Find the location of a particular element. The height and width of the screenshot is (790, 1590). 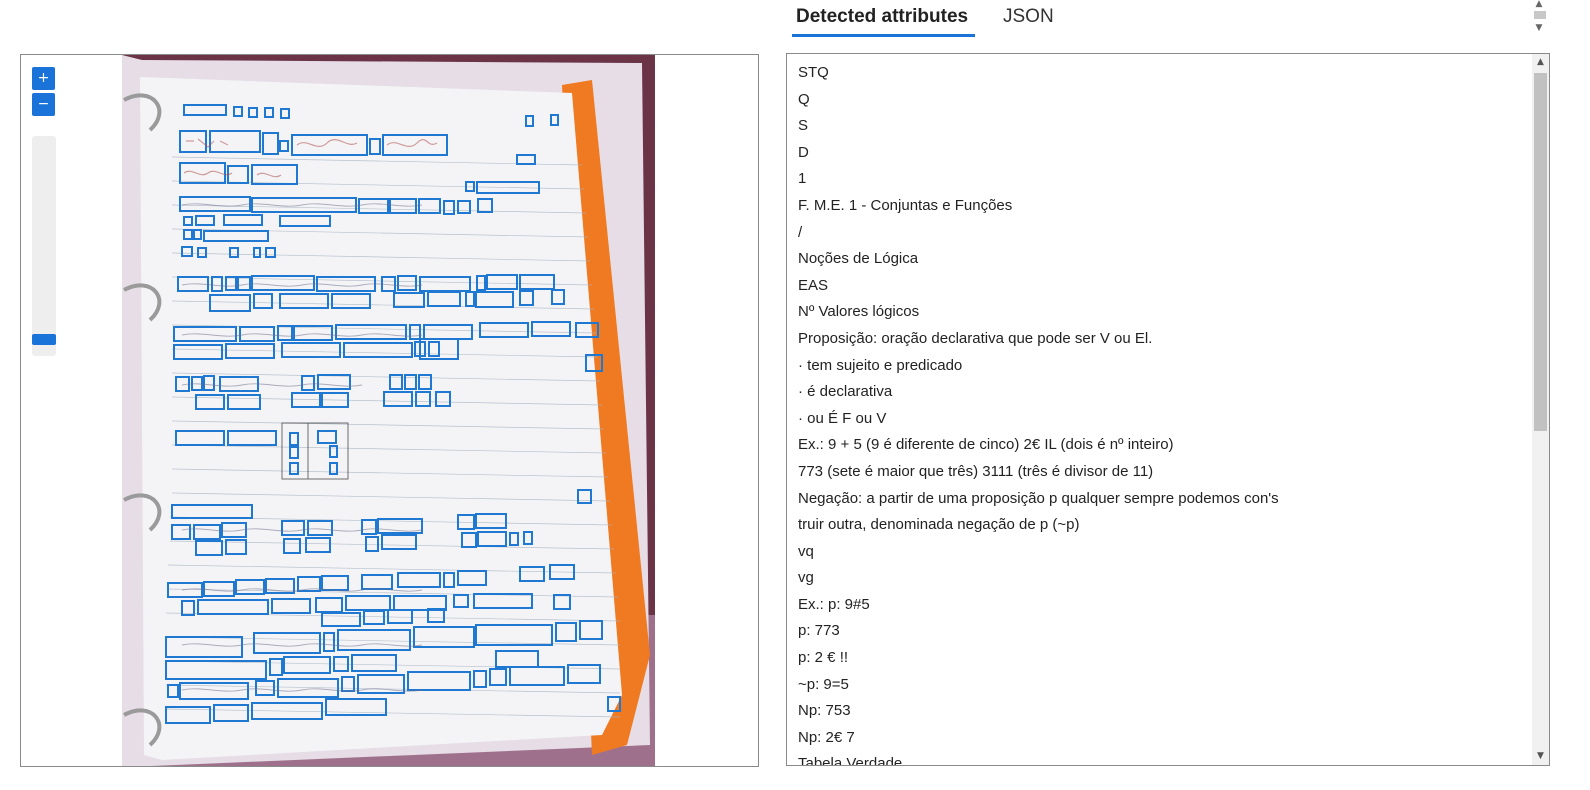

list-item: 1 is located at coordinates (802, 179).